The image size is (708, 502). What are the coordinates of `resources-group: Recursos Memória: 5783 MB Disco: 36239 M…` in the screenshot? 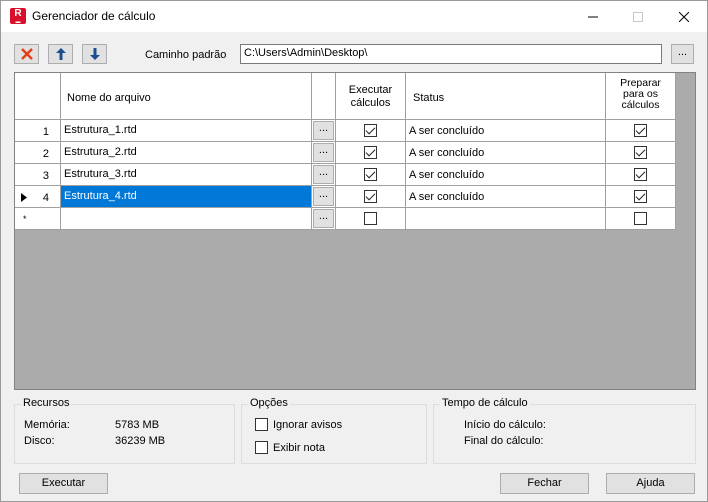 It's located at (124, 430).